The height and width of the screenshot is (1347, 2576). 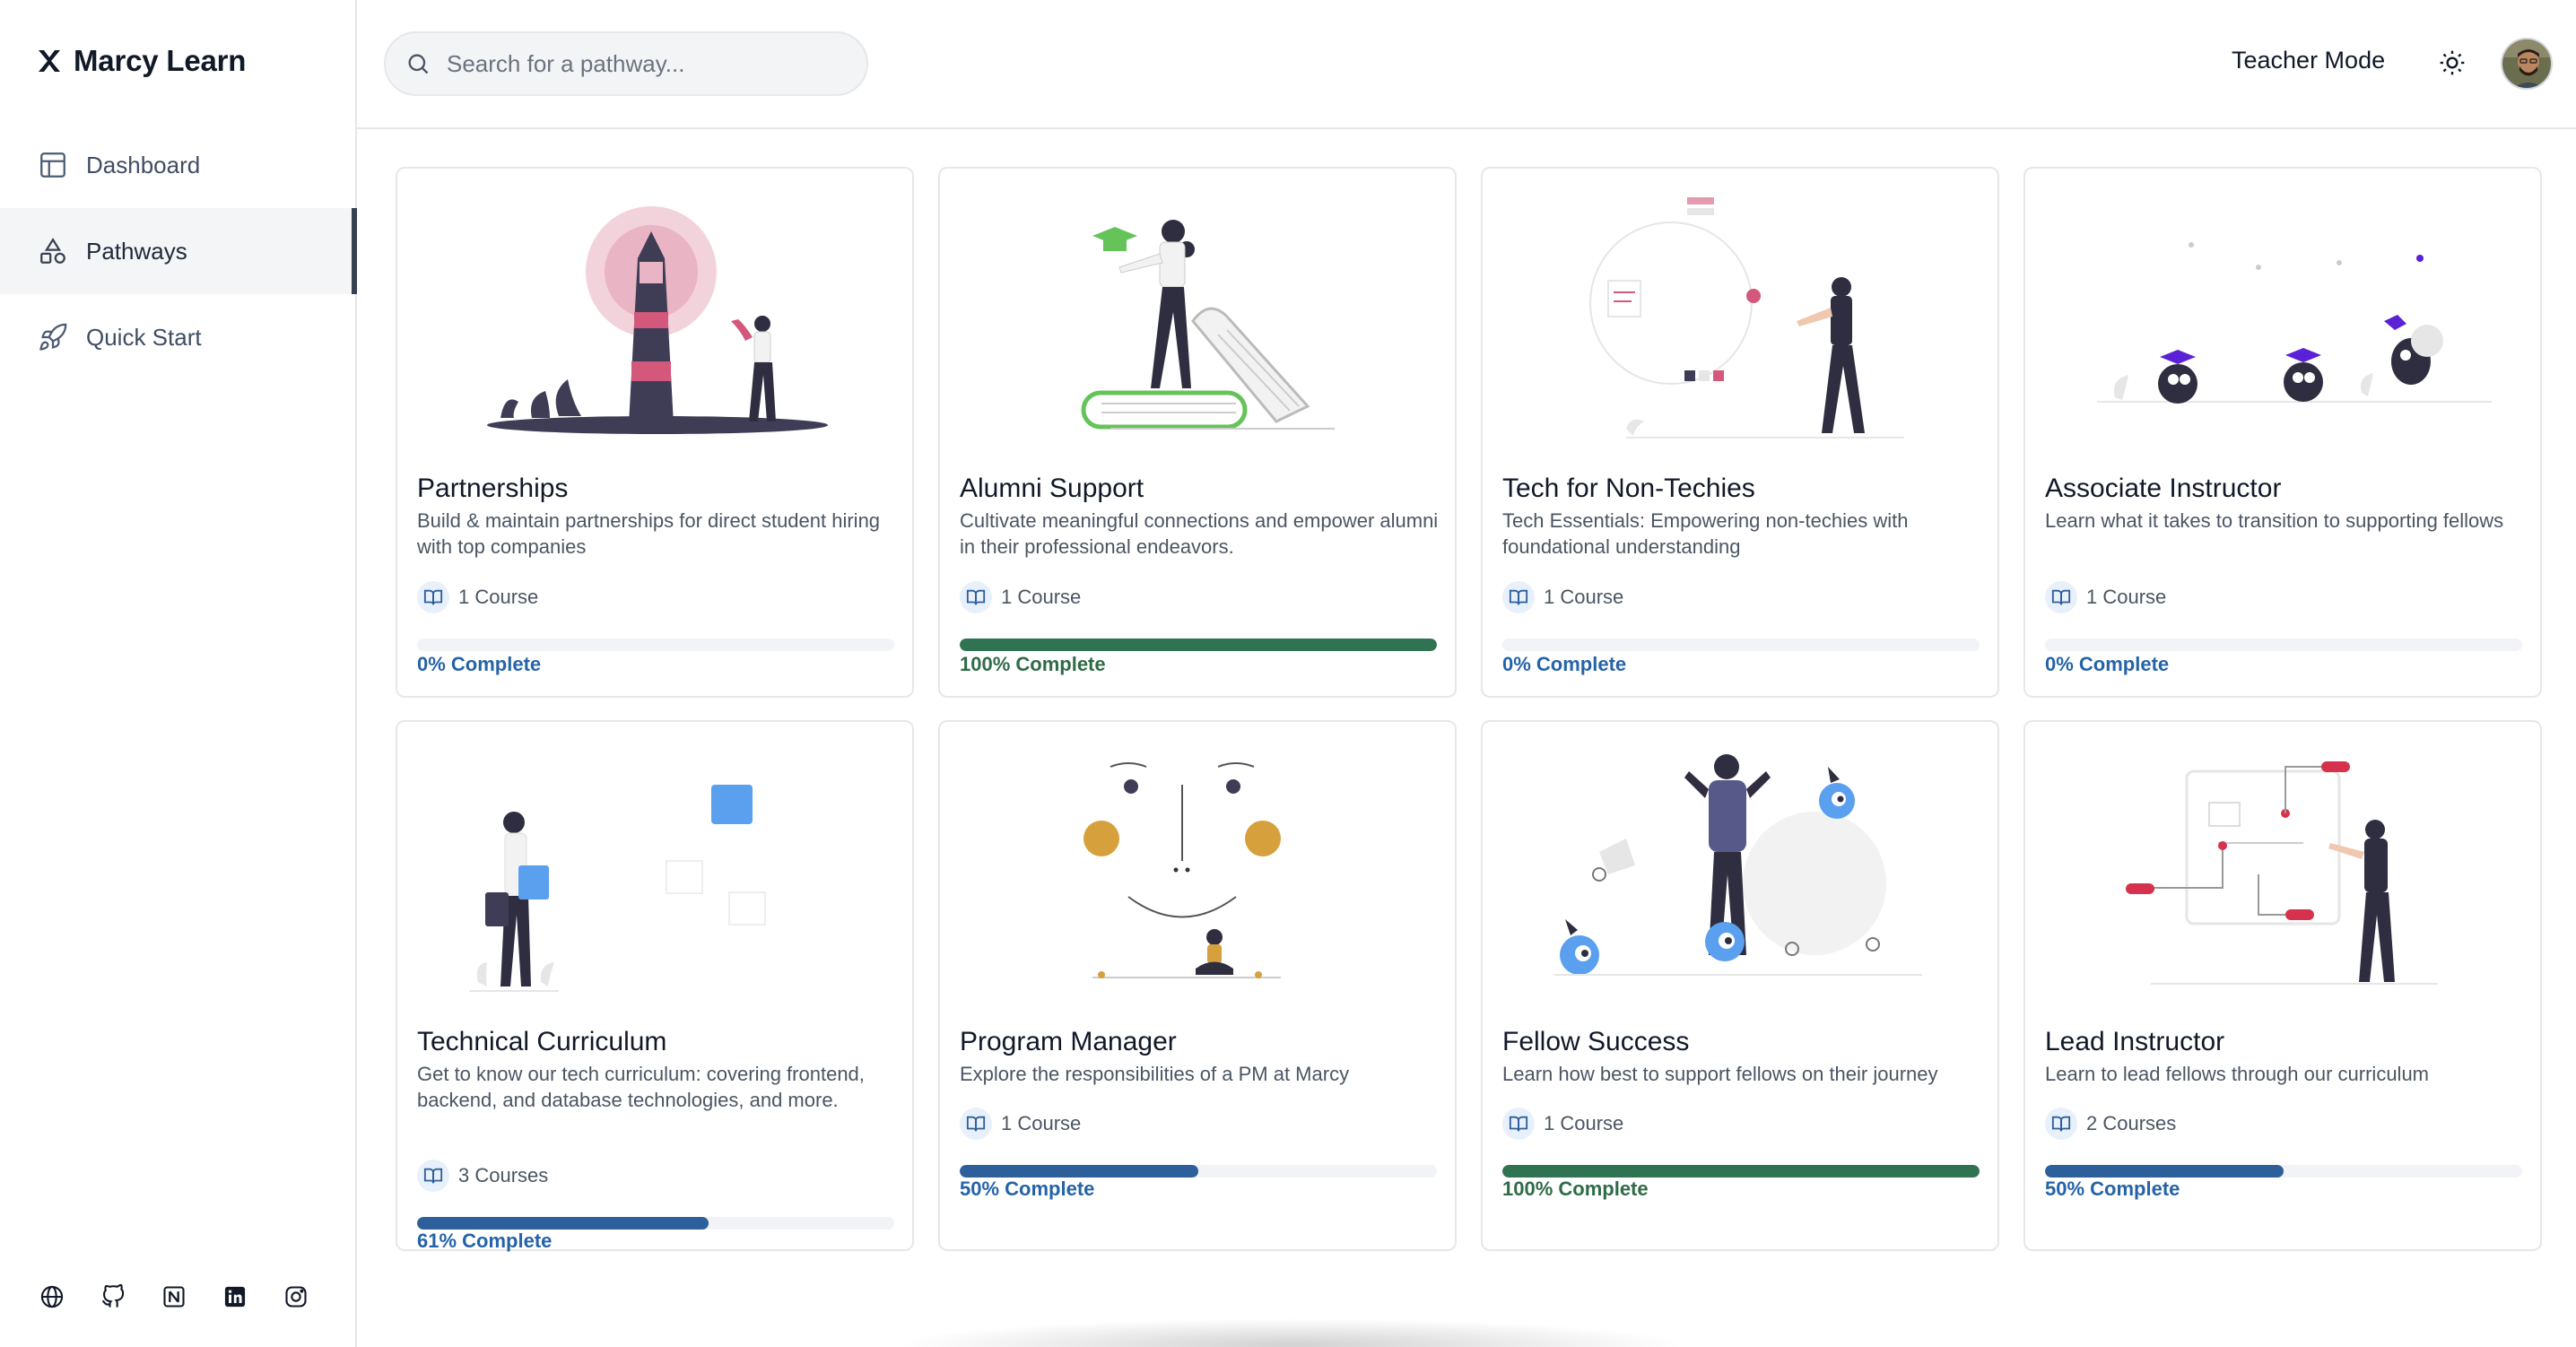 I want to click on sidebar-item-label: Quick Start, so click(x=144, y=337).